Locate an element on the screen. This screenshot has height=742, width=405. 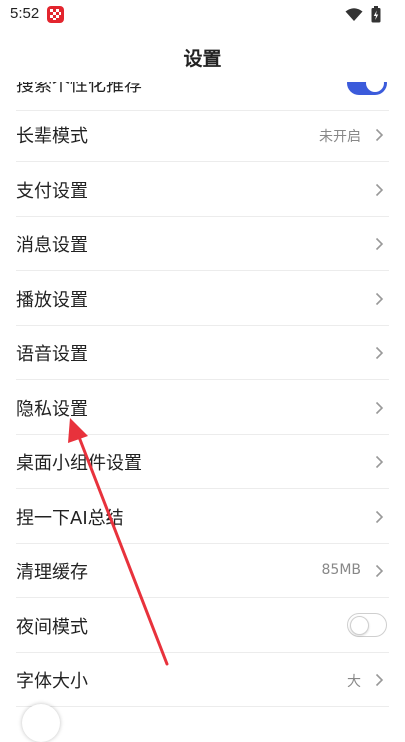
settings-item-value: 未开启 is located at coordinates (340, 137).